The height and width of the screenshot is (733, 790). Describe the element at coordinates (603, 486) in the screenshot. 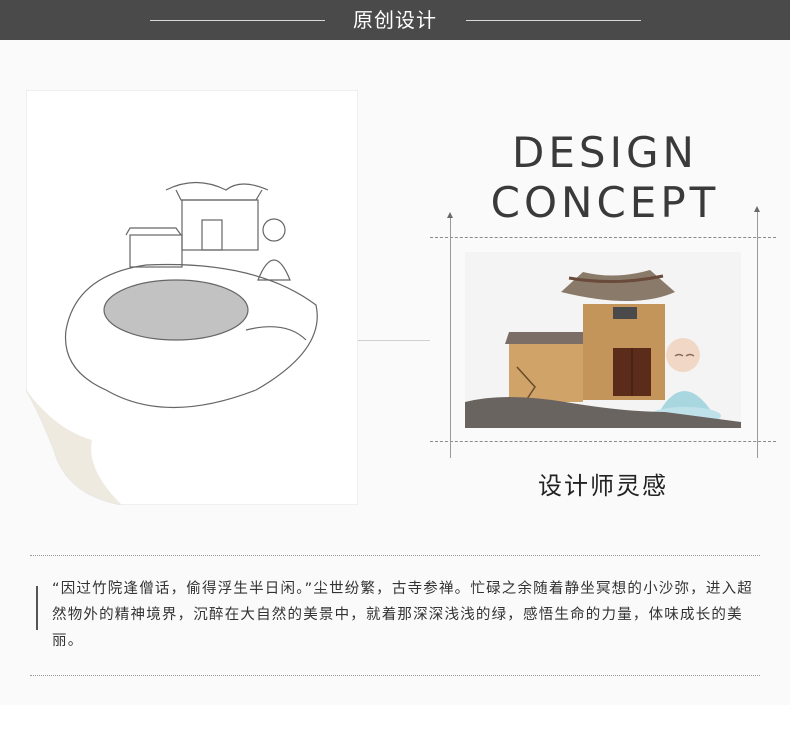

I see `caption-designer-inspiration: 设计师灵感` at that location.